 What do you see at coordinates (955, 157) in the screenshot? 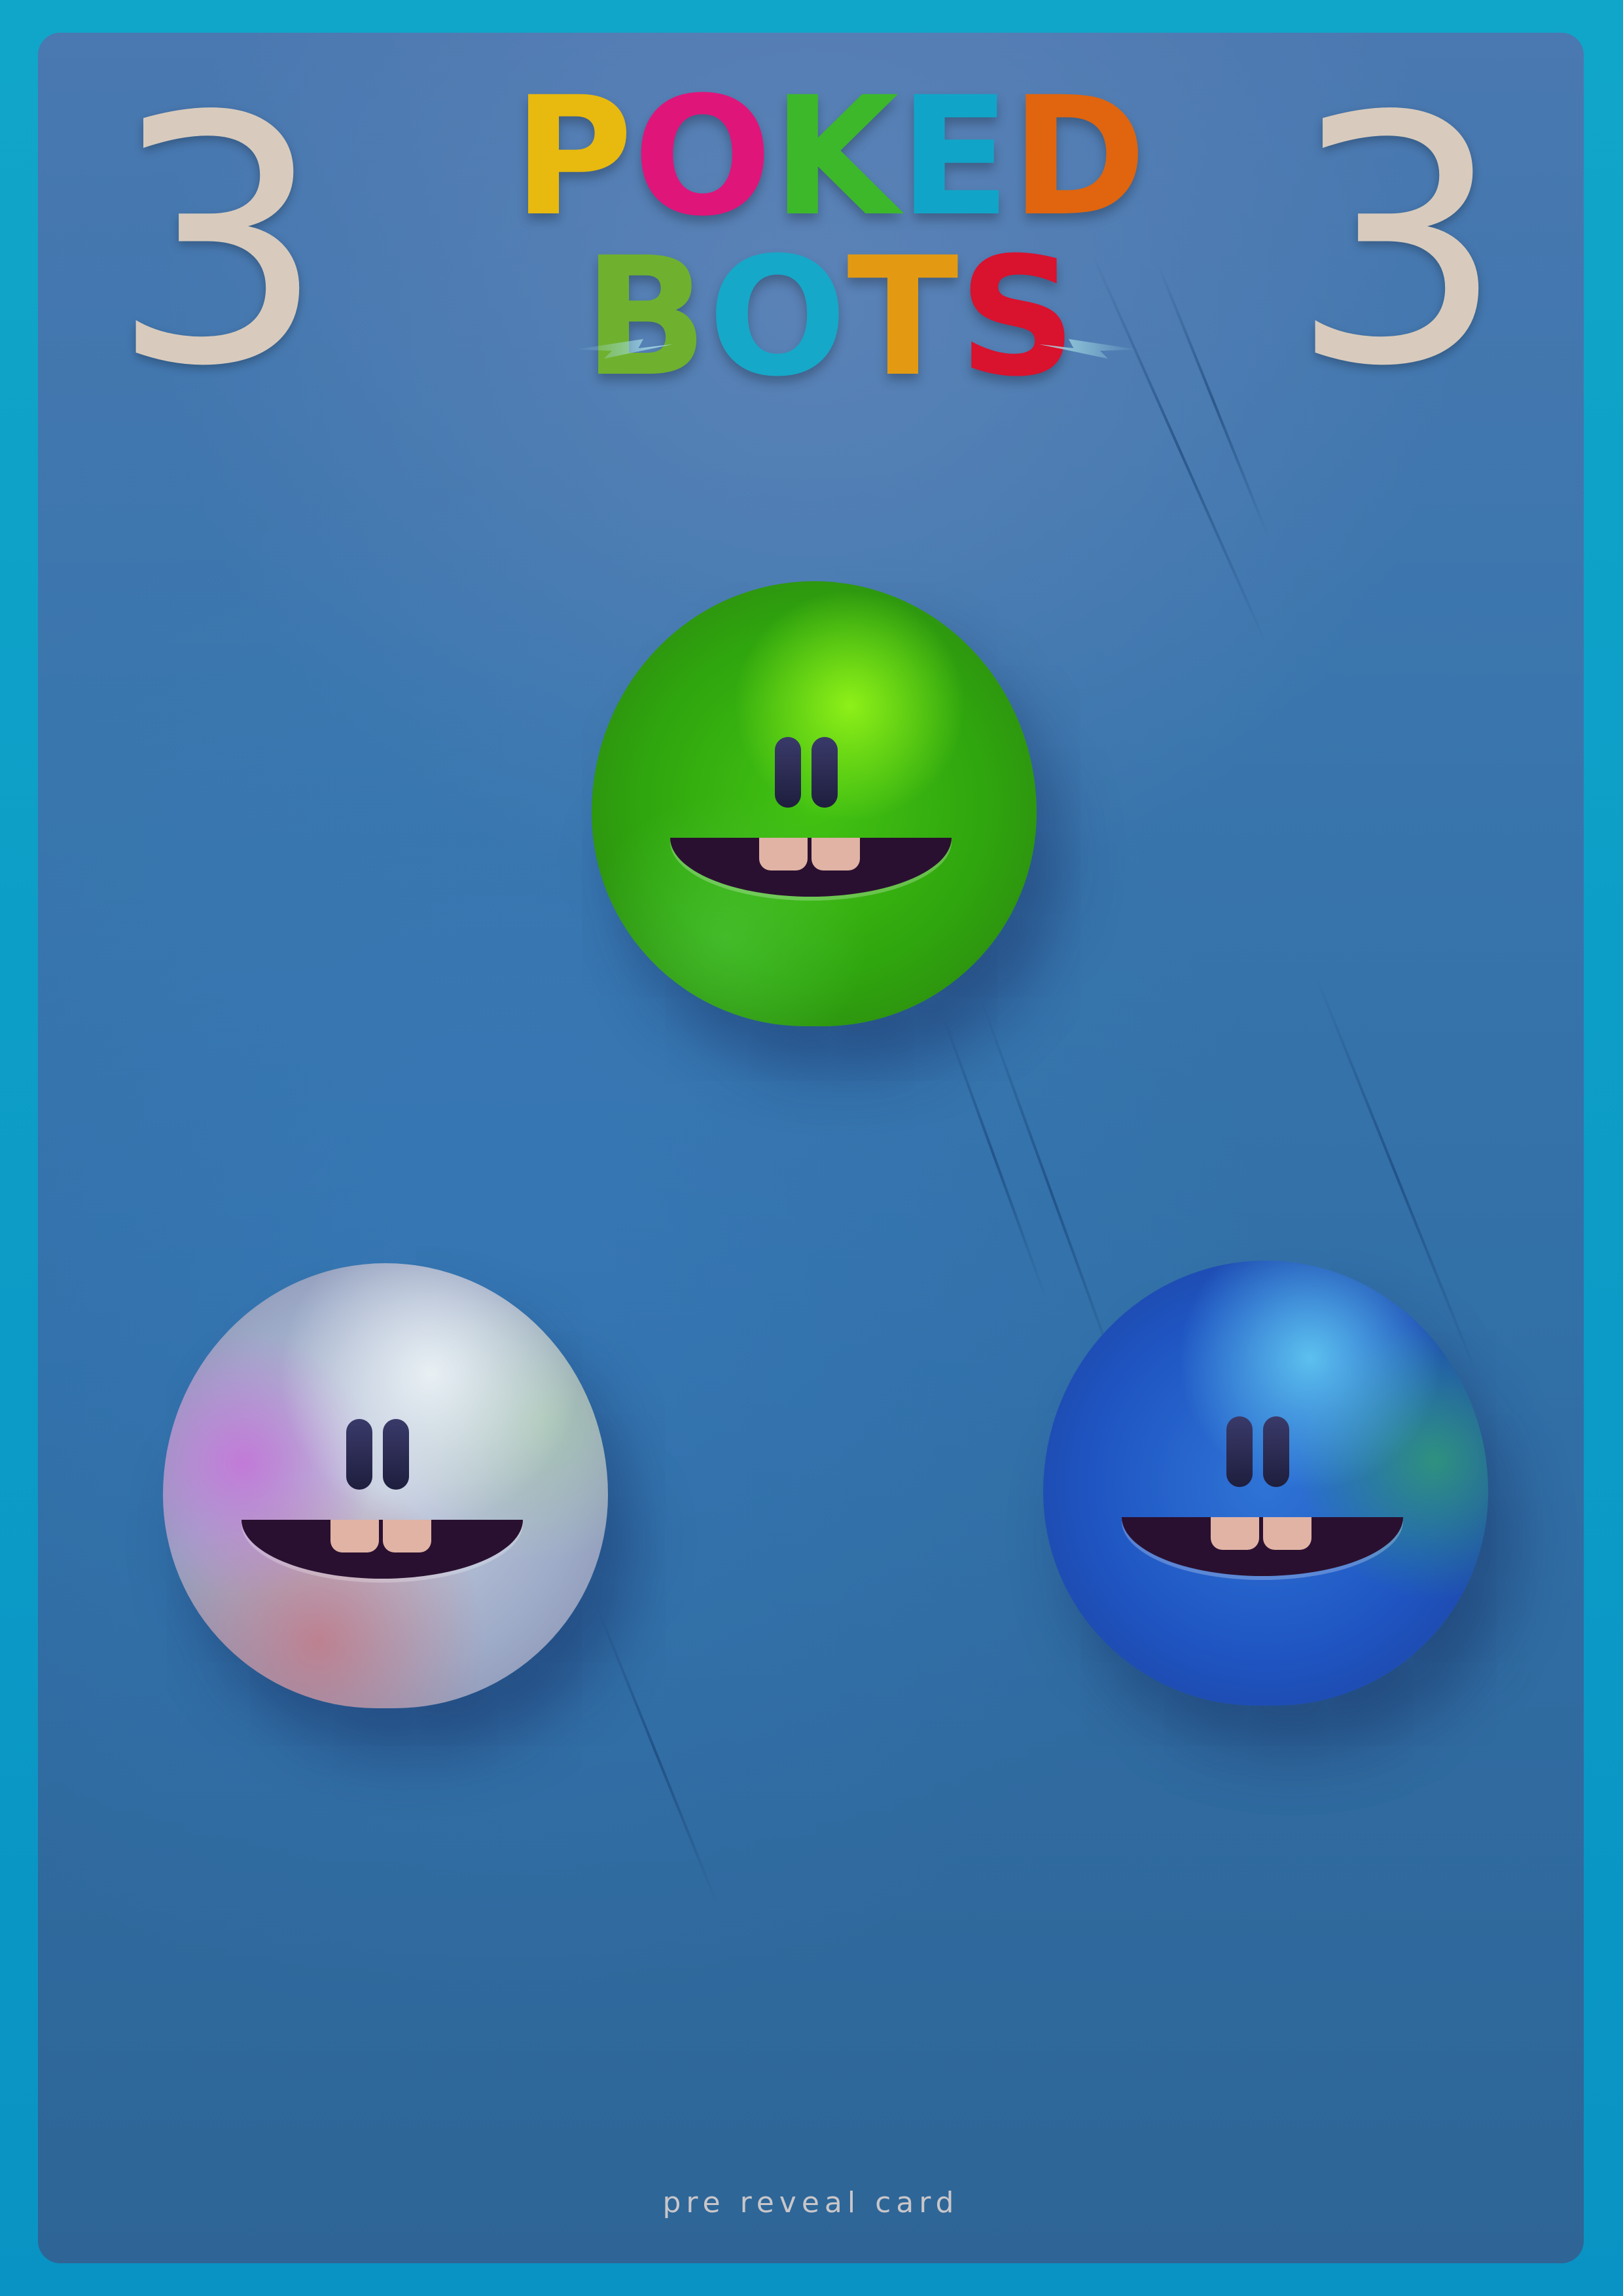
I see `logo-letter: E` at bounding box center [955, 157].